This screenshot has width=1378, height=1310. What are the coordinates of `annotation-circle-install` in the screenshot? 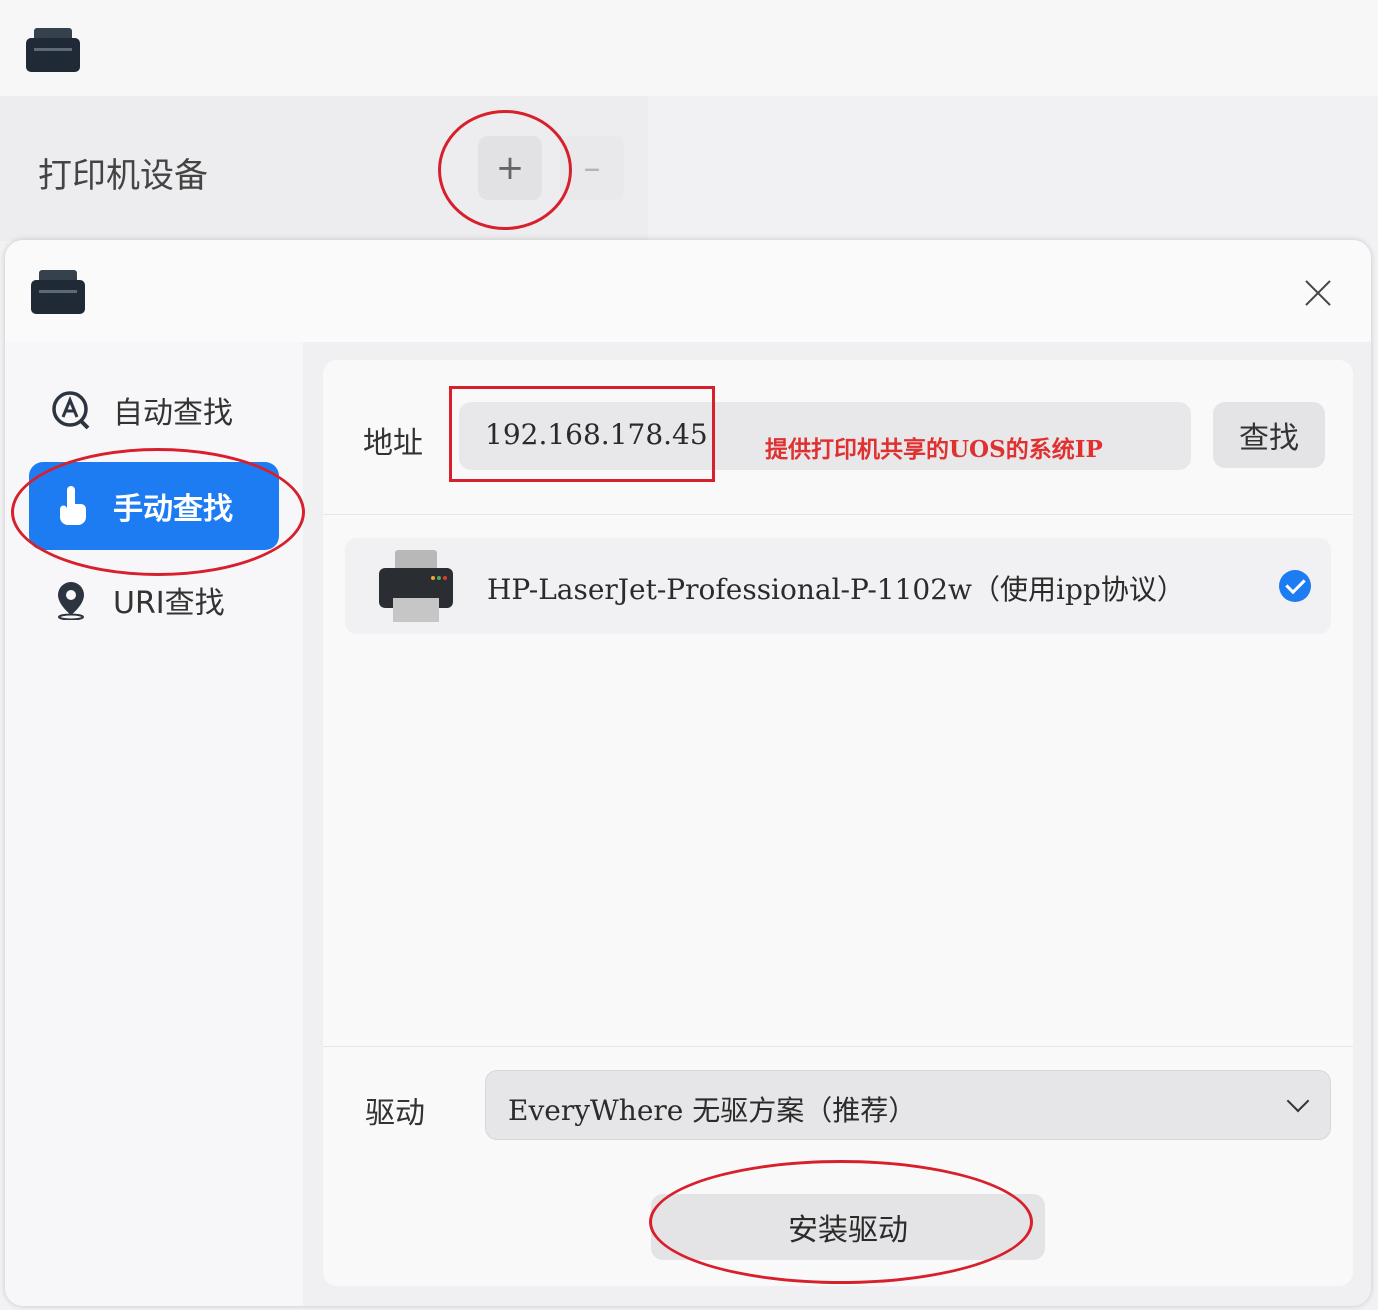 It's located at (841, 1222).